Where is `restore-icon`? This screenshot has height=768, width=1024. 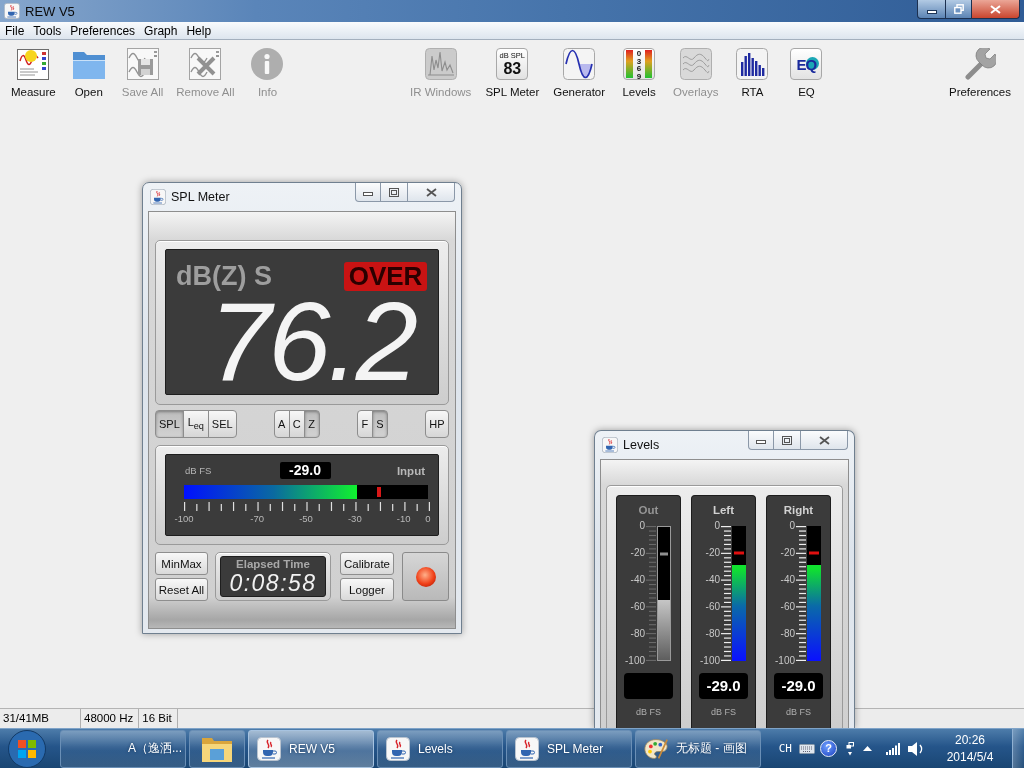
restore-icon is located at coordinates (958, 9).